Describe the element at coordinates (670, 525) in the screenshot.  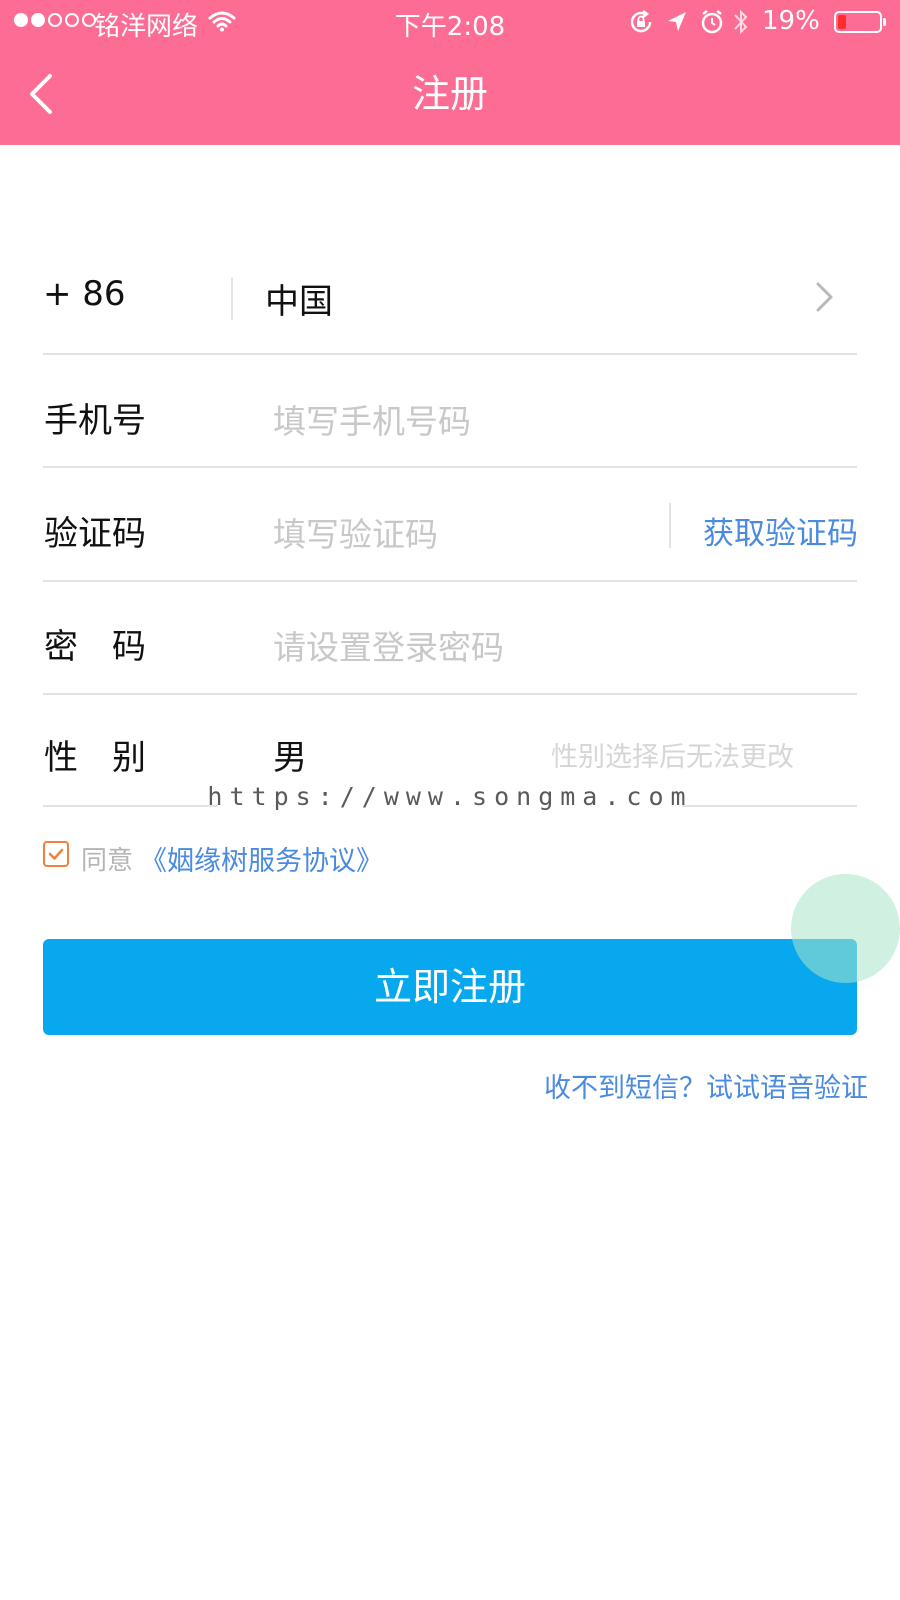
I see `code-divider` at that location.